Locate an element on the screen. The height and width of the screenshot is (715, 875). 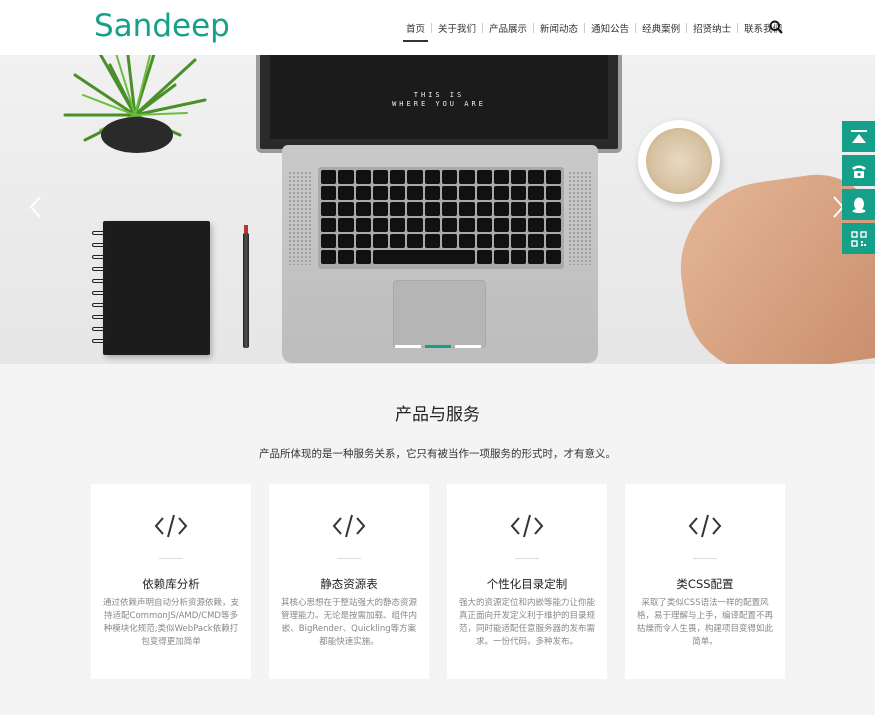
notebook-decoration is located at coordinates (151, 288).